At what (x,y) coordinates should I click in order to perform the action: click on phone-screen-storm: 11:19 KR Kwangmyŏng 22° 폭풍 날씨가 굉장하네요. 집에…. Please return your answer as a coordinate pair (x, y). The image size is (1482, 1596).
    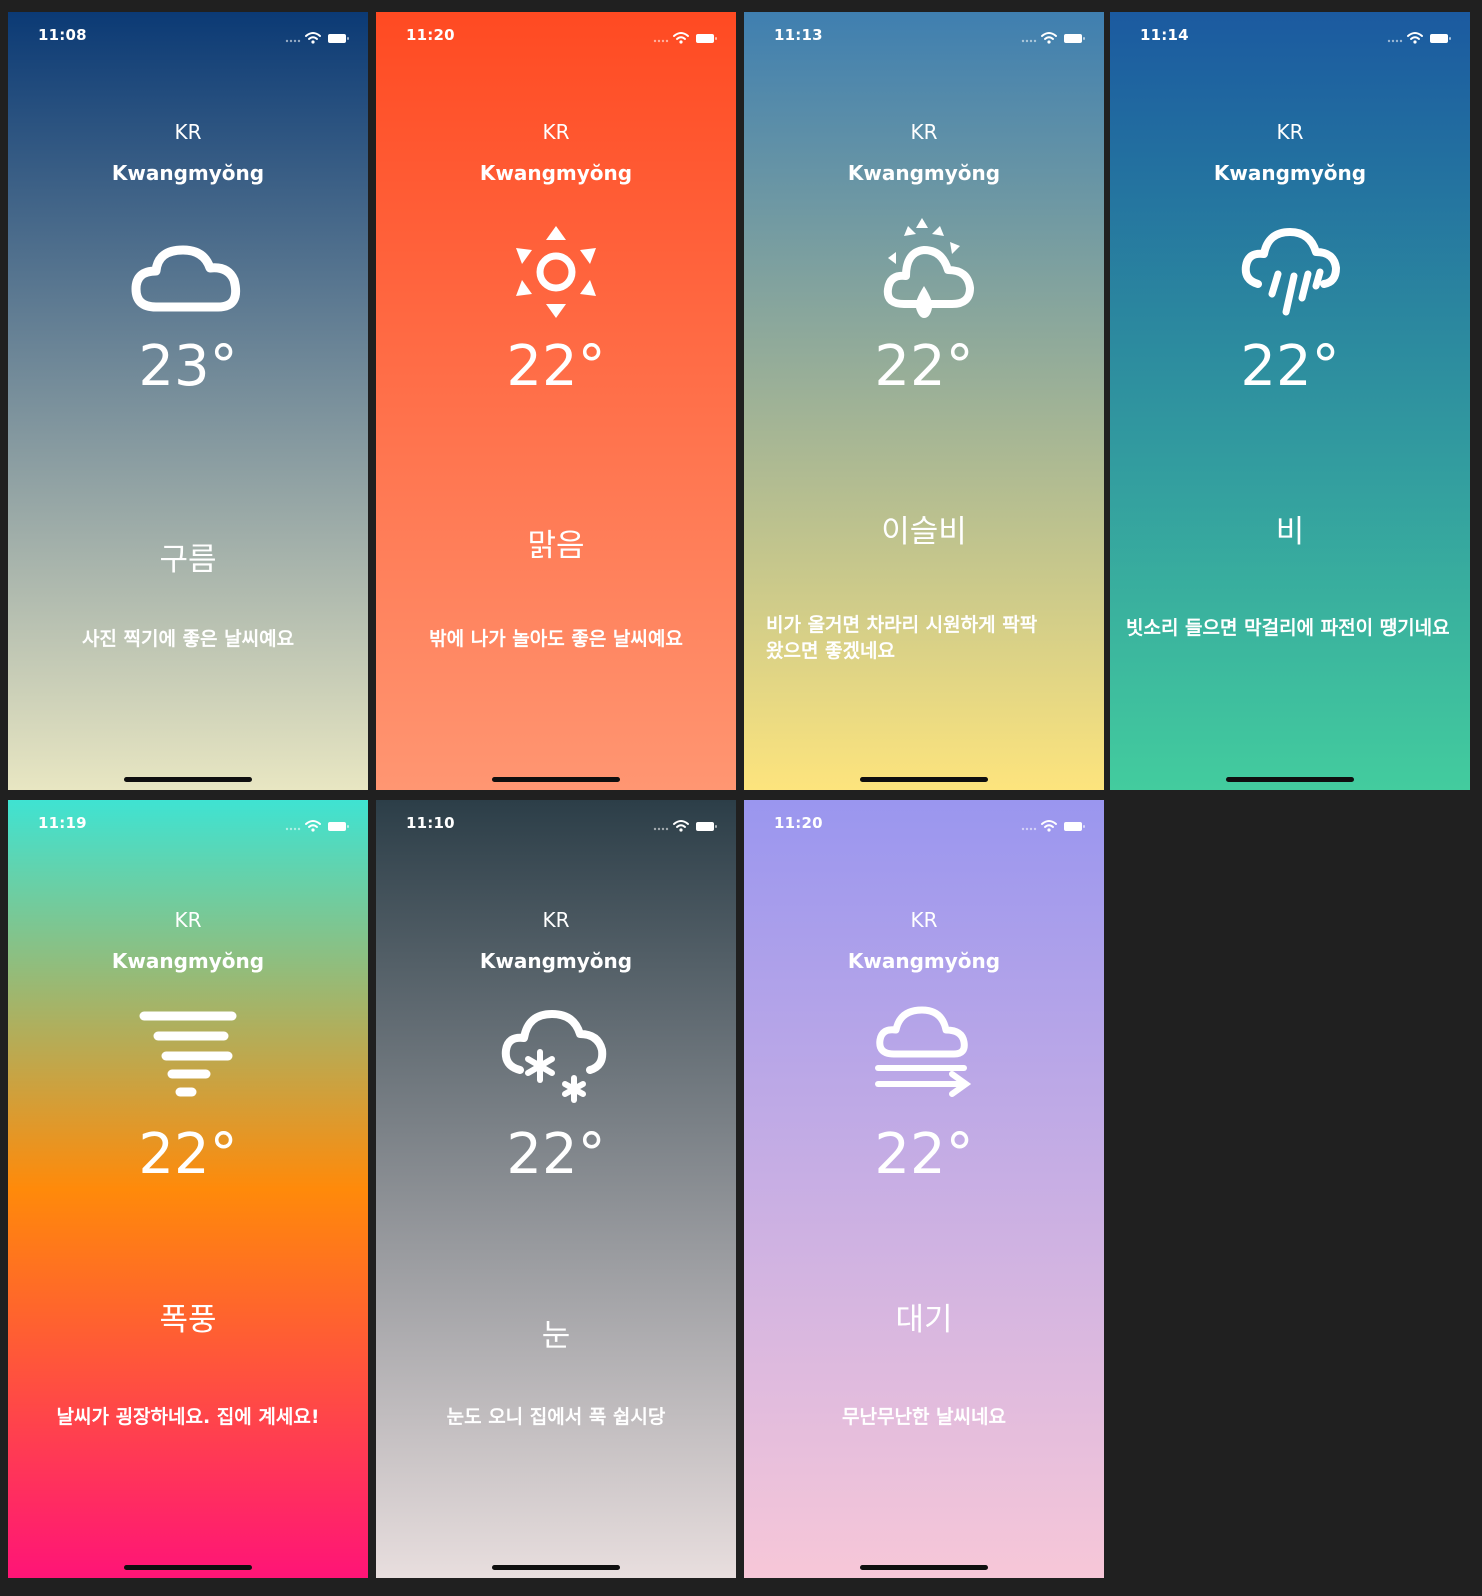
    Looking at the image, I should click on (188, 1189).